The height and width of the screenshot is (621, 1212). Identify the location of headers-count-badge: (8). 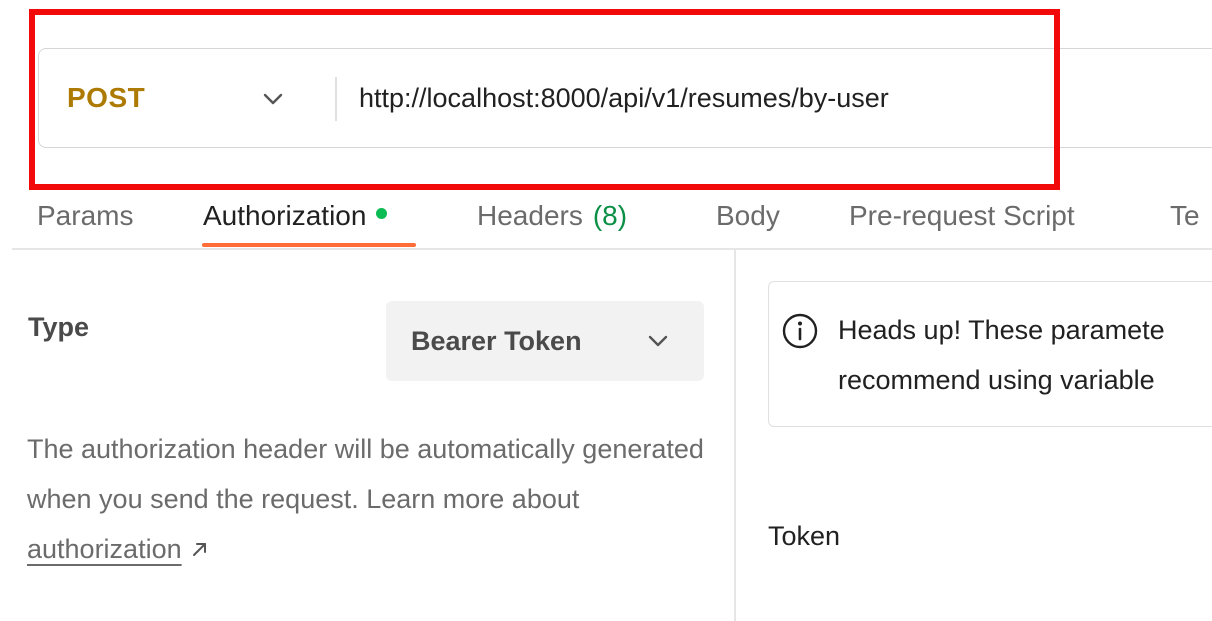
(610, 215).